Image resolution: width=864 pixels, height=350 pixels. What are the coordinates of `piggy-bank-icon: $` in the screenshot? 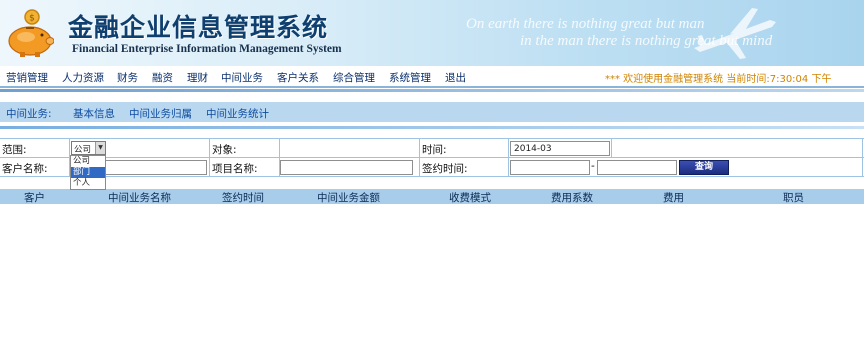 It's located at (31, 33).